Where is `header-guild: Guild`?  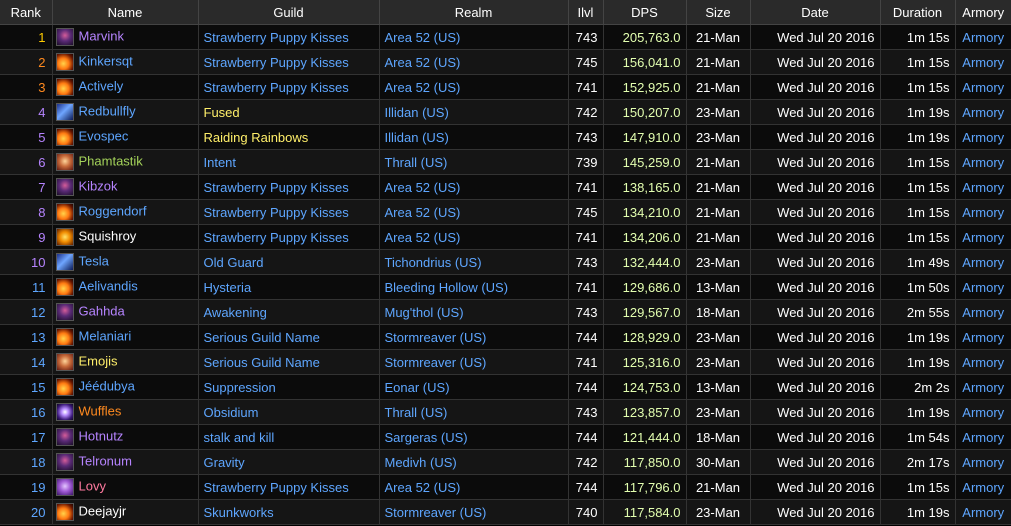
header-guild: Guild is located at coordinates (289, 12).